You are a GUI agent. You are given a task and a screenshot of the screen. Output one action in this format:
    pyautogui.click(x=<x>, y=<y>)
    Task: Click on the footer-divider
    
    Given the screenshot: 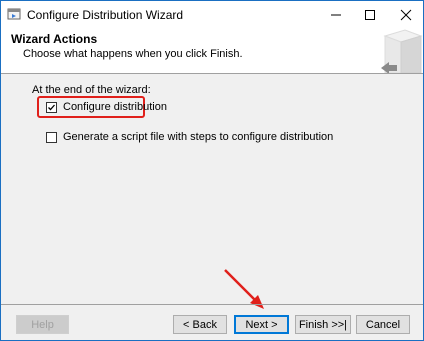 What is the action you would take?
    pyautogui.click(x=212, y=304)
    